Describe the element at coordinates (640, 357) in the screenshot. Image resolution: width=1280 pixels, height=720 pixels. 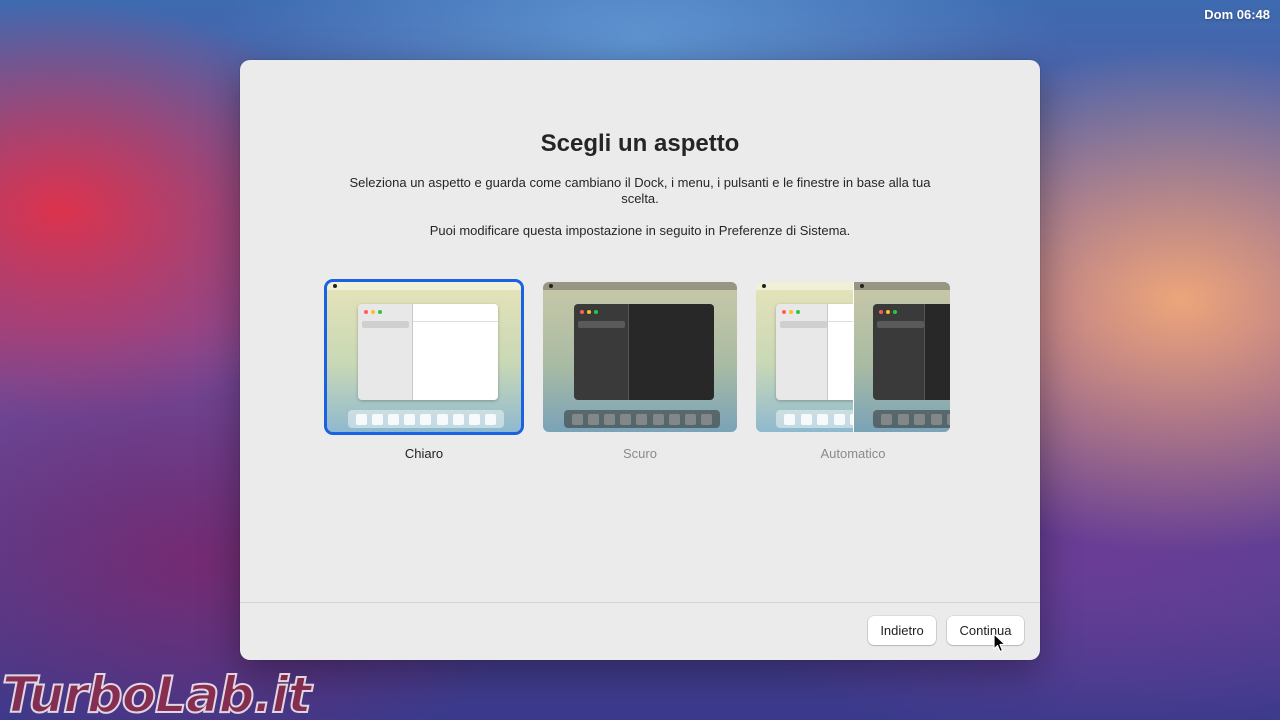
I see `dark-appearance-preview` at that location.